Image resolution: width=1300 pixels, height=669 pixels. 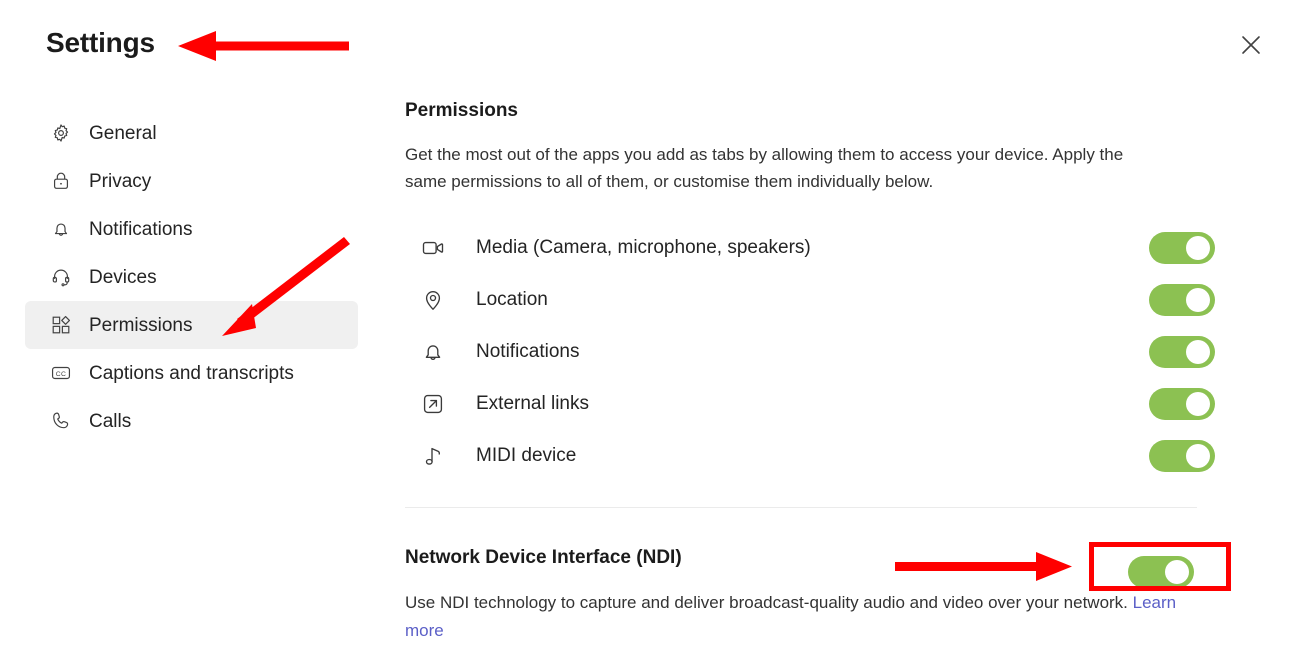 What do you see at coordinates (817, 404) in the screenshot?
I see `permission-row-external-links: External links` at bounding box center [817, 404].